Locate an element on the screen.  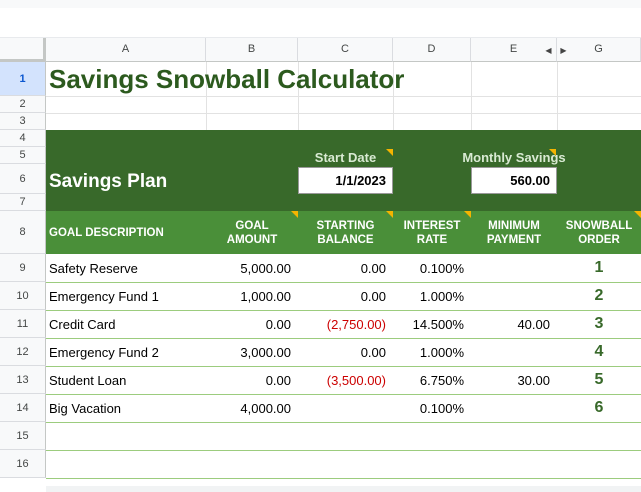
header-line: AMOUNT is located at coordinates (252, 239).